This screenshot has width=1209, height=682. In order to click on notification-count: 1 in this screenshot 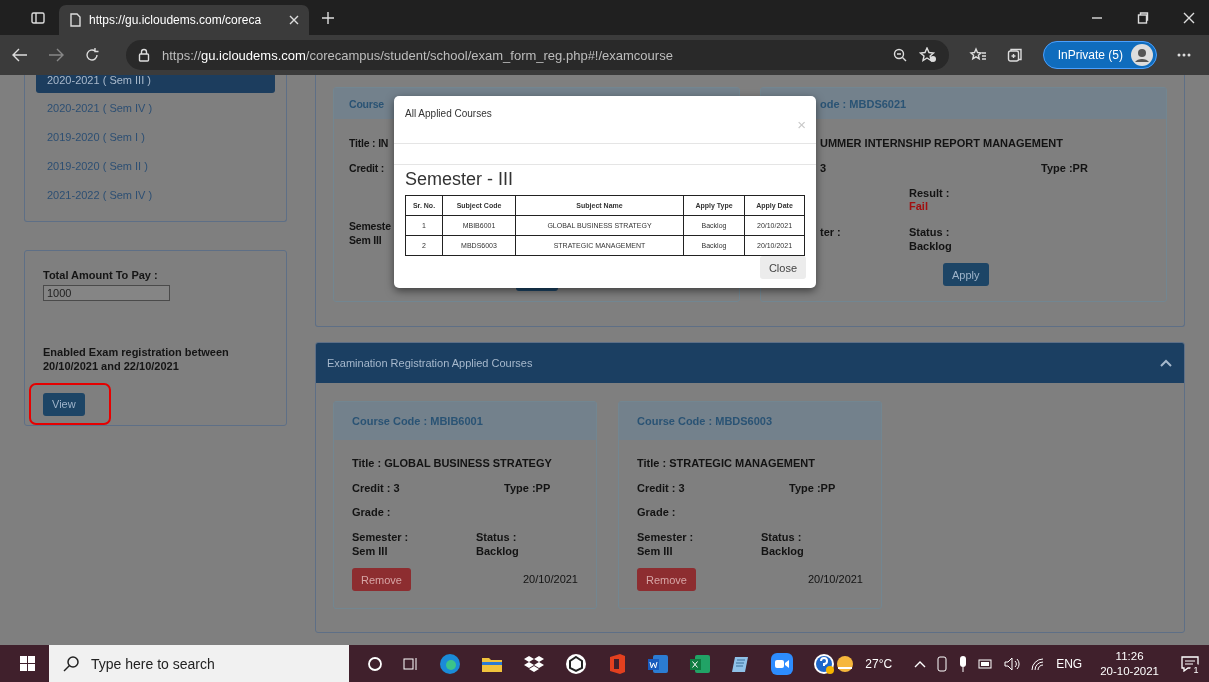, I will do `click(1196, 669)`.